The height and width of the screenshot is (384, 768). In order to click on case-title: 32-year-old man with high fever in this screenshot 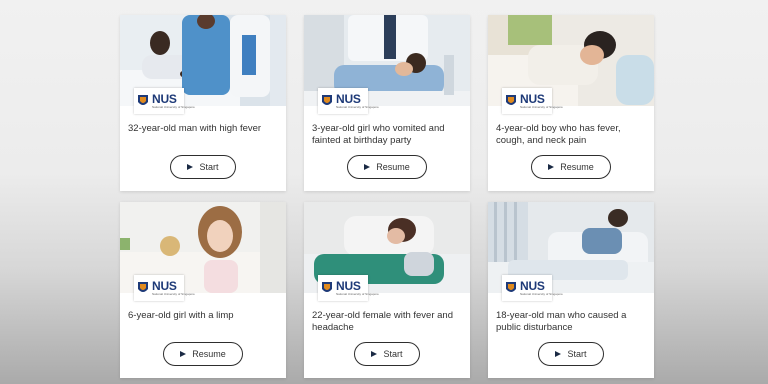, I will do `click(195, 128)`.